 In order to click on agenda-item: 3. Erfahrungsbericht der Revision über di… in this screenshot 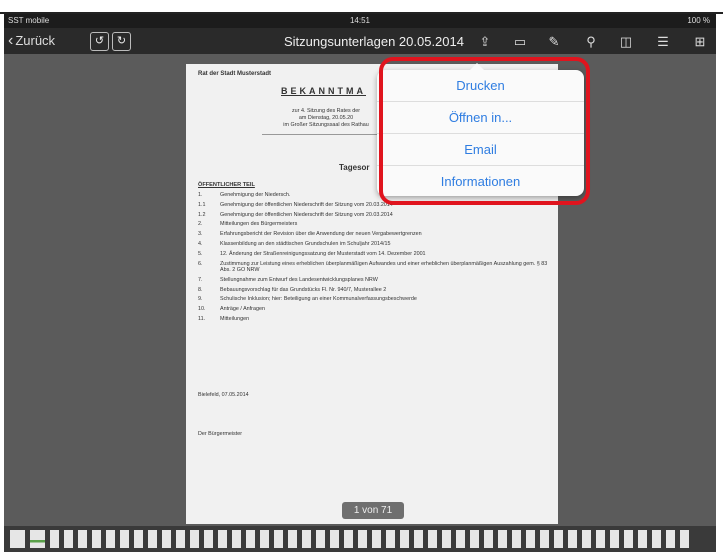, I will do `click(373, 234)`.